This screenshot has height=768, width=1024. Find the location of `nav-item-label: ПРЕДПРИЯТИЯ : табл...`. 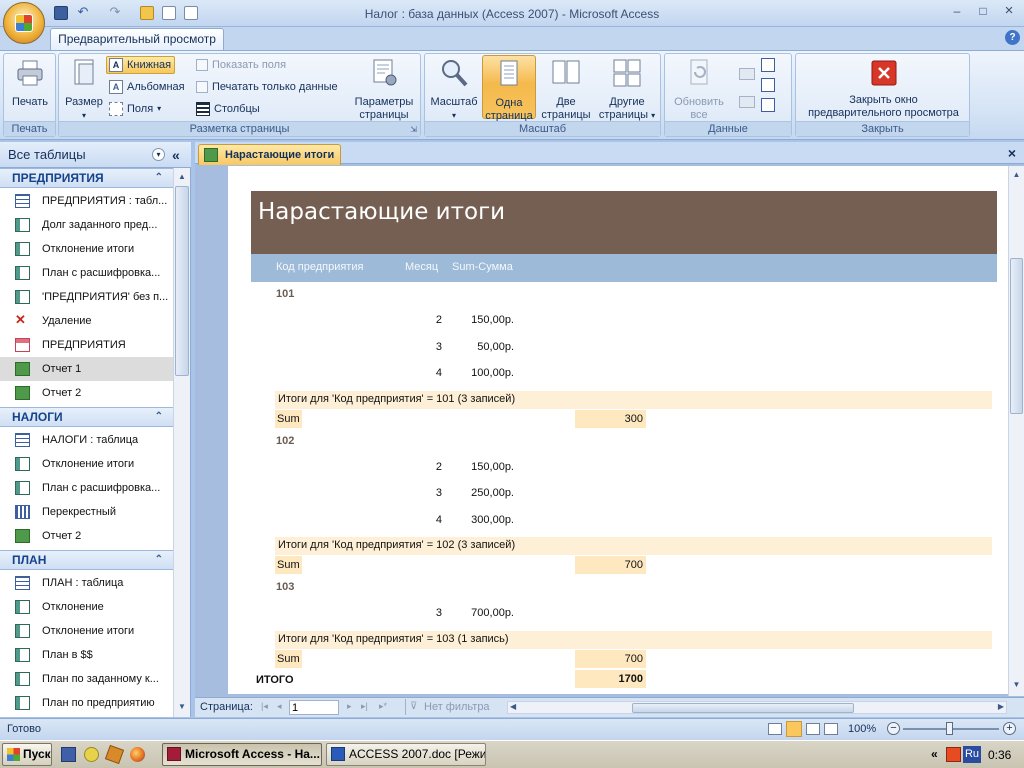

nav-item-label: ПРЕДПРИЯТИЯ : табл... is located at coordinates (105, 201).